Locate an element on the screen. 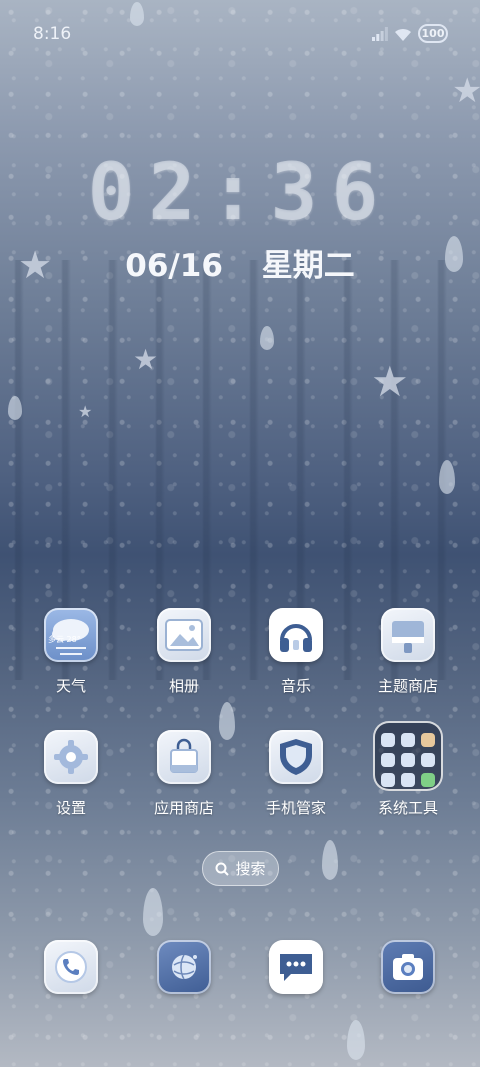 Image resolution: width=480 pixels, height=1067 pixels. app-theme-store: 主题商店 is located at coordinates (408, 652).